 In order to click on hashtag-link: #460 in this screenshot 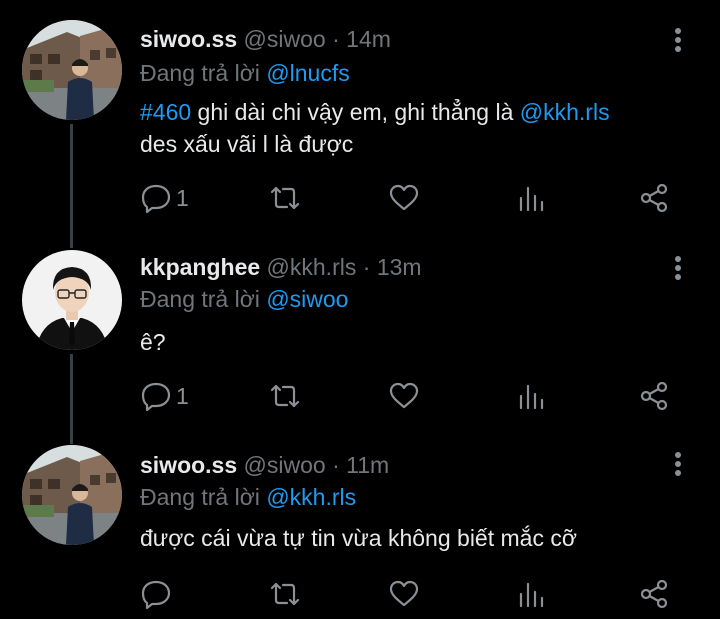, I will do `click(165, 112)`.